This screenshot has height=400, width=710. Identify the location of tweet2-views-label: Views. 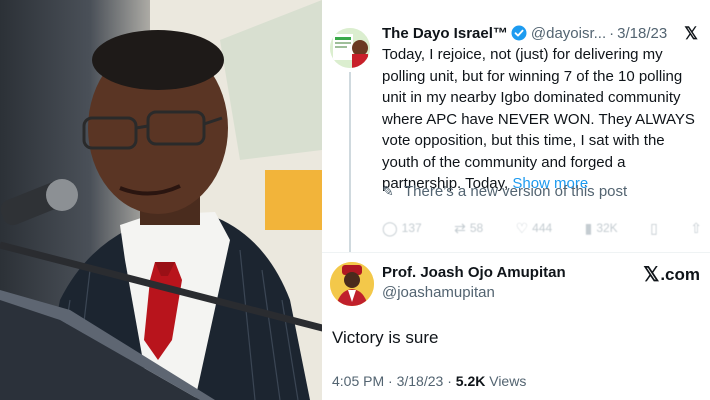
(508, 381).